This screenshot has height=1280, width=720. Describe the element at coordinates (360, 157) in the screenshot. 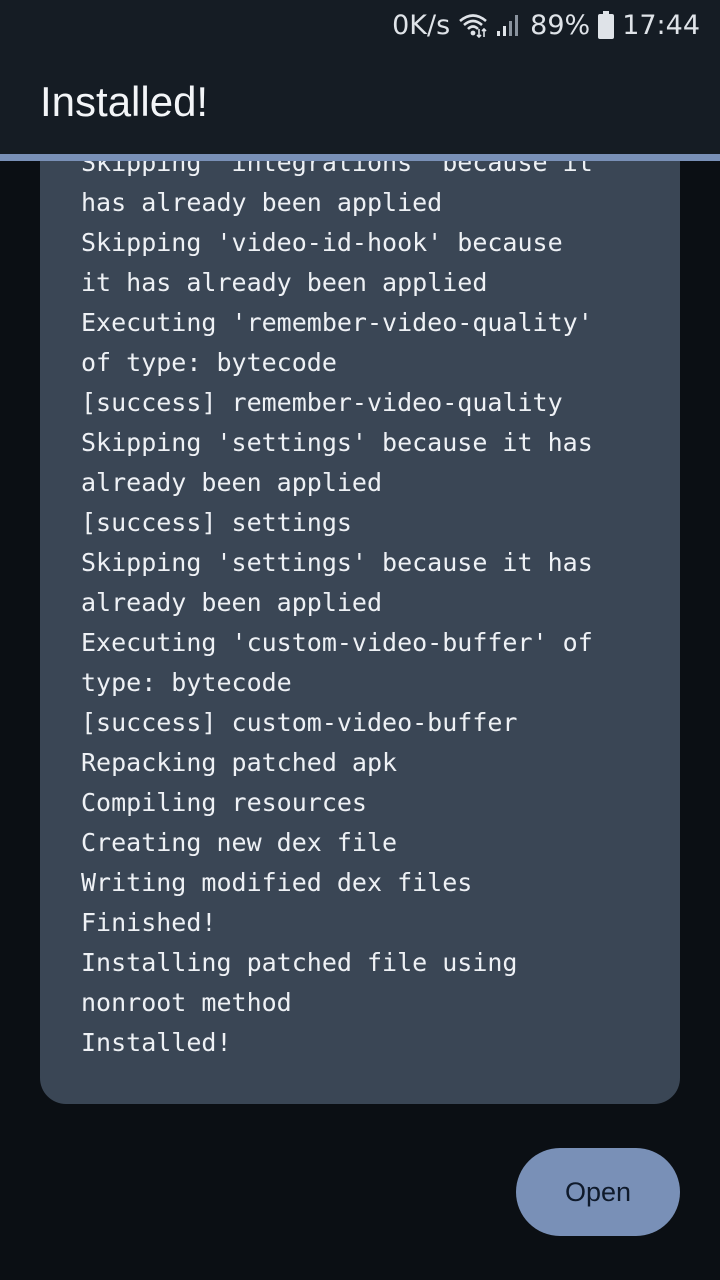

I see `progress-bar` at that location.